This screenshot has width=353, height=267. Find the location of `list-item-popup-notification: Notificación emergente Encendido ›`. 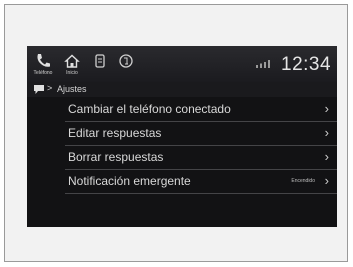

list-item-popup-notification: Notificación emergente Encendido › is located at coordinates (201, 182).